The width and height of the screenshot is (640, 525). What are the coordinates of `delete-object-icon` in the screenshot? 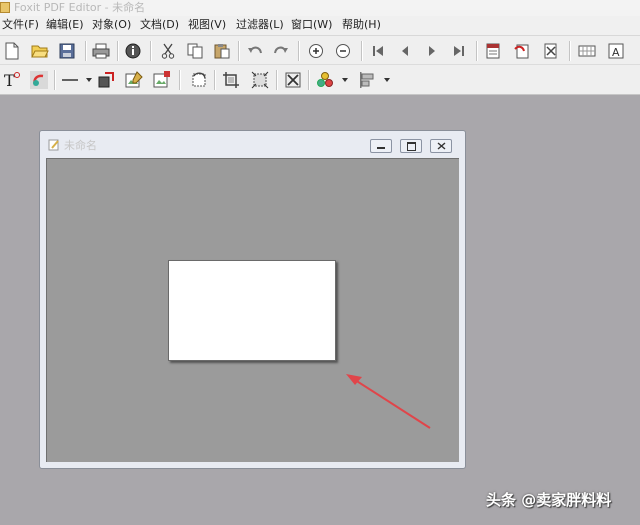 It's located at (293, 80).